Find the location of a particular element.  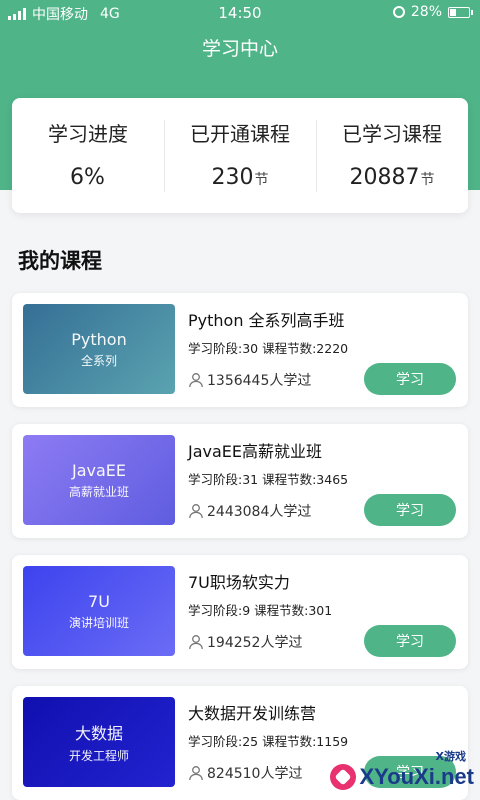

status-bar: 中国移动 4G 14:50 28% is located at coordinates (240, 13).